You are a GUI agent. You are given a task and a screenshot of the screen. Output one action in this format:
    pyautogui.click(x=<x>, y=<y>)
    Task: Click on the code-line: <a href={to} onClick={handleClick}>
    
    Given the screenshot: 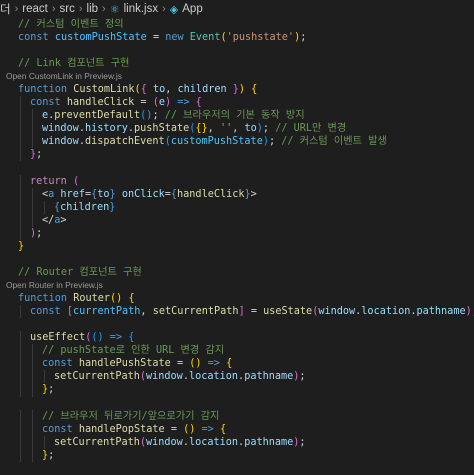 What is the action you would take?
    pyautogui.click(x=237, y=194)
    